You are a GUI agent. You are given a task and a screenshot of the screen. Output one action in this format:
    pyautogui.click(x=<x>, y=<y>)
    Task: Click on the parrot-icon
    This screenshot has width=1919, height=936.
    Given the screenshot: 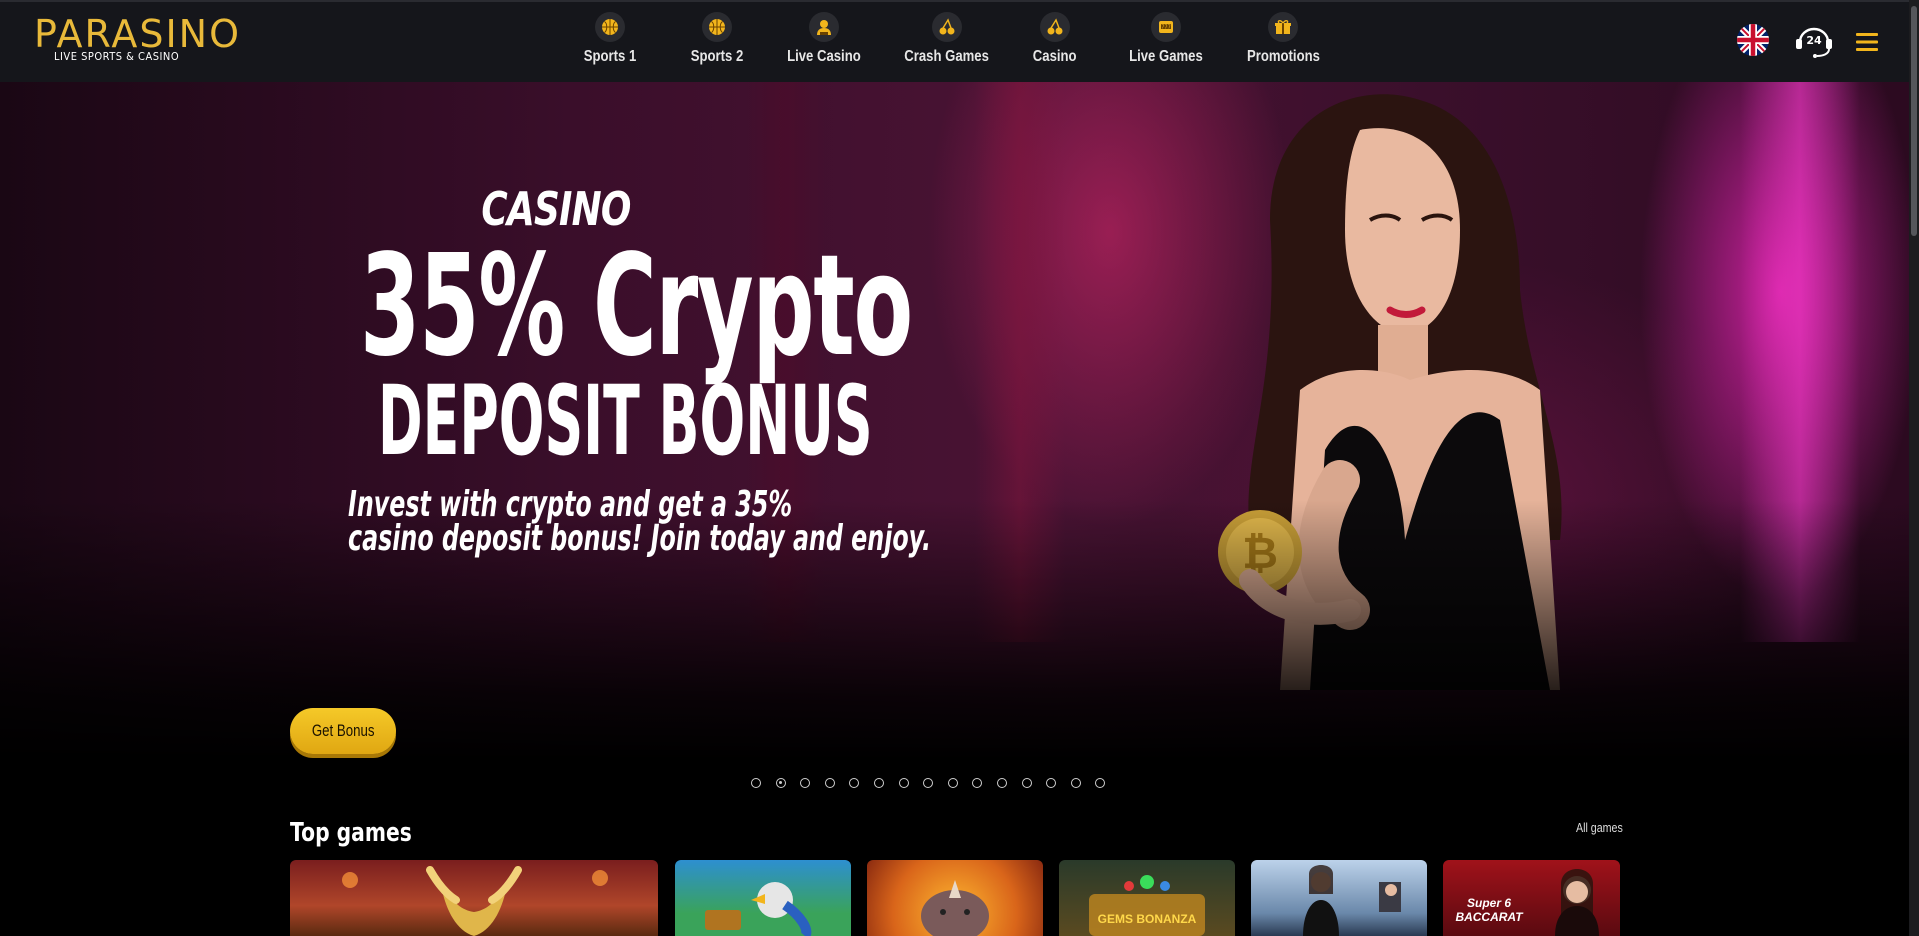 What is the action you would take?
    pyautogui.click(x=758, y=909)
    